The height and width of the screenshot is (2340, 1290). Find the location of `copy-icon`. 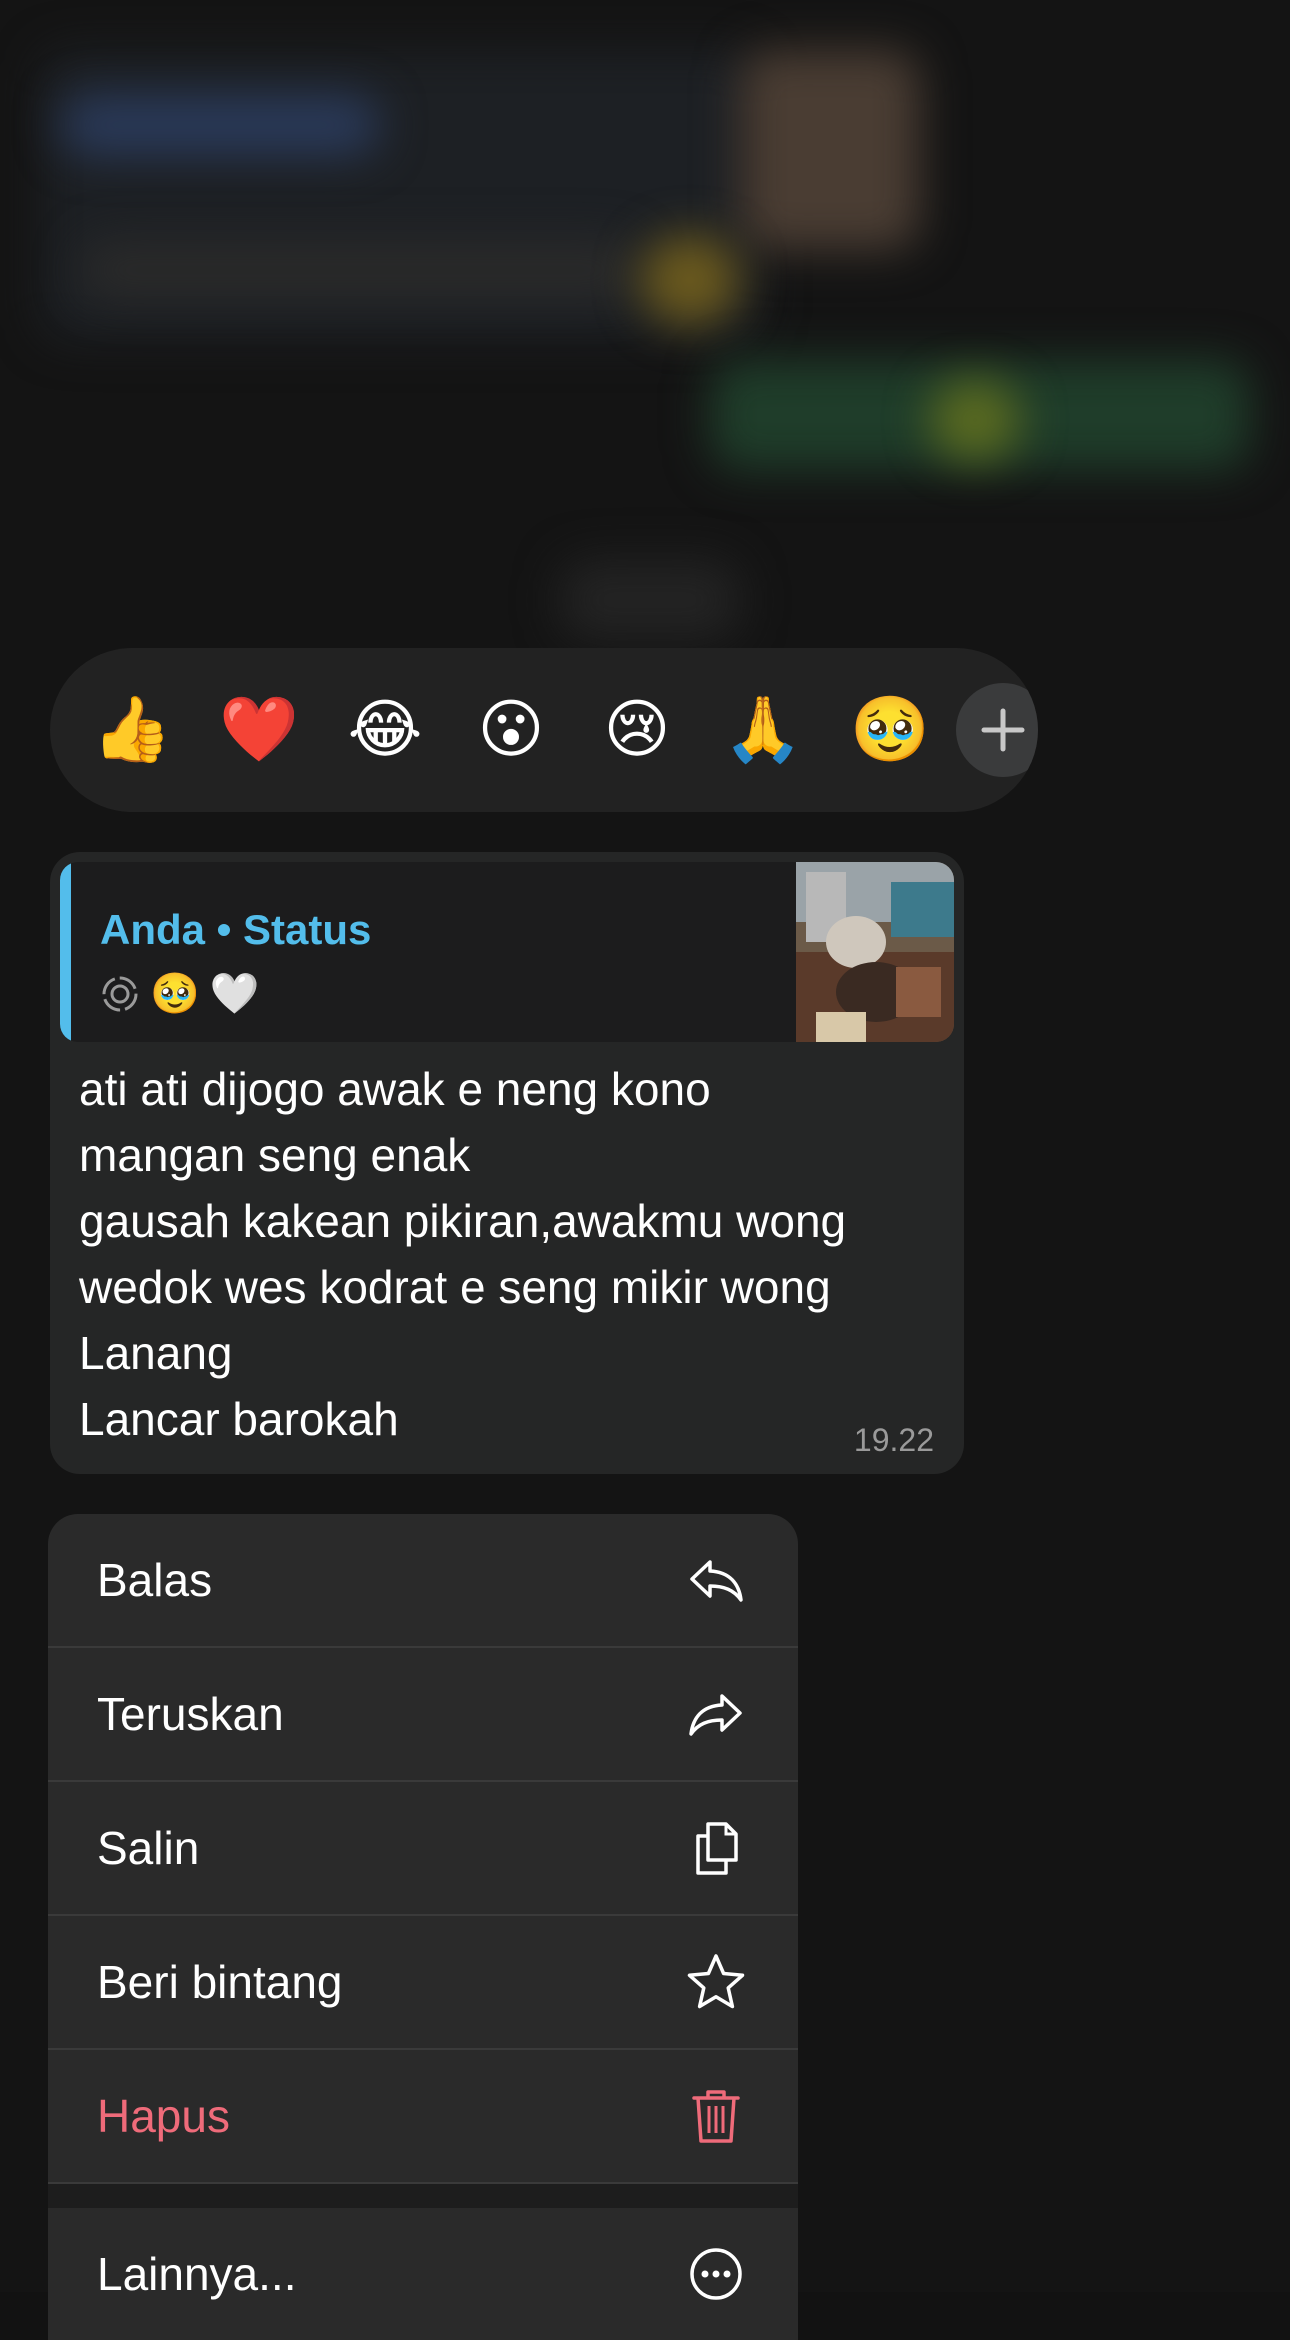

copy-icon is located at coordinates (717, 1848).